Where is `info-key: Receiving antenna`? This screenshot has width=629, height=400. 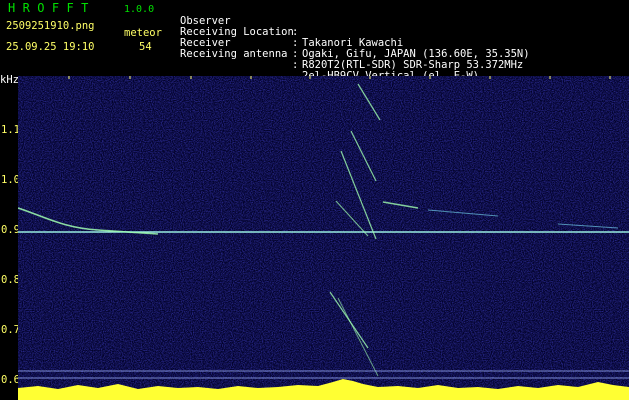 info-key: Receiving antenna is located at coordinates (234, 54).